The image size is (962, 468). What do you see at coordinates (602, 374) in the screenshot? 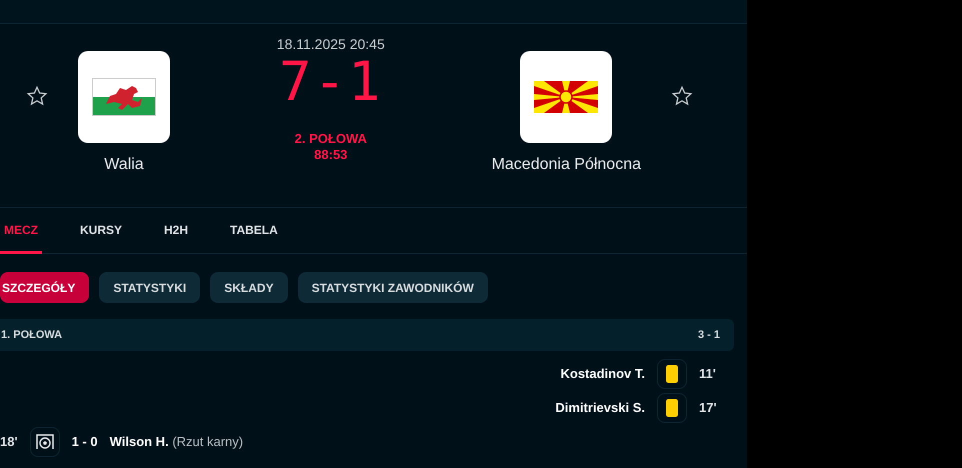
I see `player-name: Kostadinov T.` at bounding box center [602, 374].